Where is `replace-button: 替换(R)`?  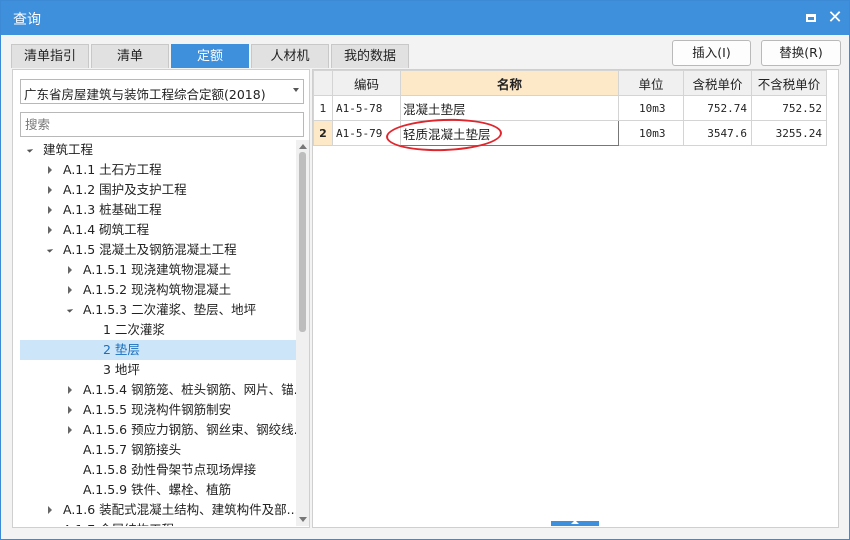 replace-button: 替换(R) is located at coordinates (801, 53).